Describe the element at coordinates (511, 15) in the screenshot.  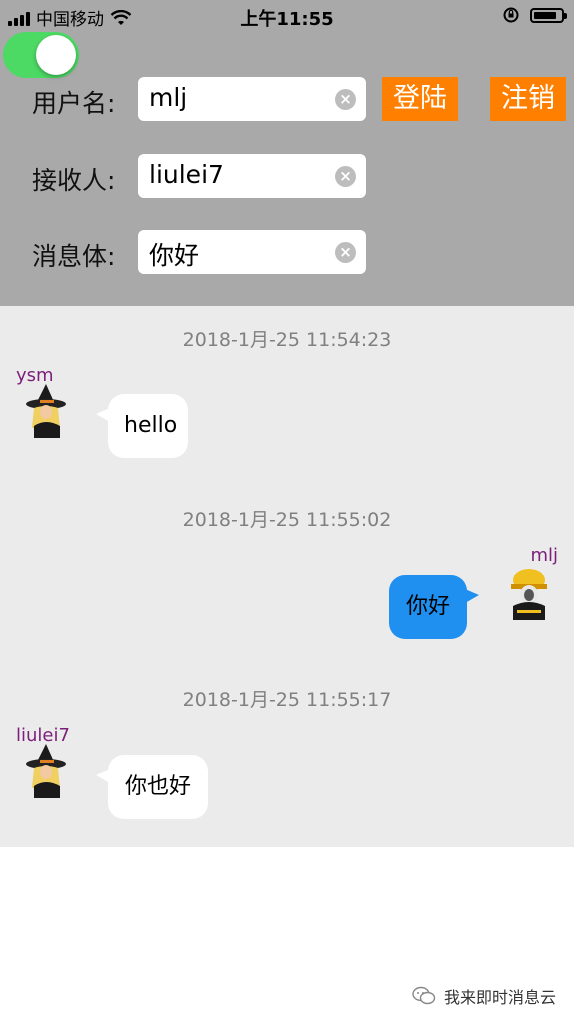
I see `orientation-lock-icon` at that location.